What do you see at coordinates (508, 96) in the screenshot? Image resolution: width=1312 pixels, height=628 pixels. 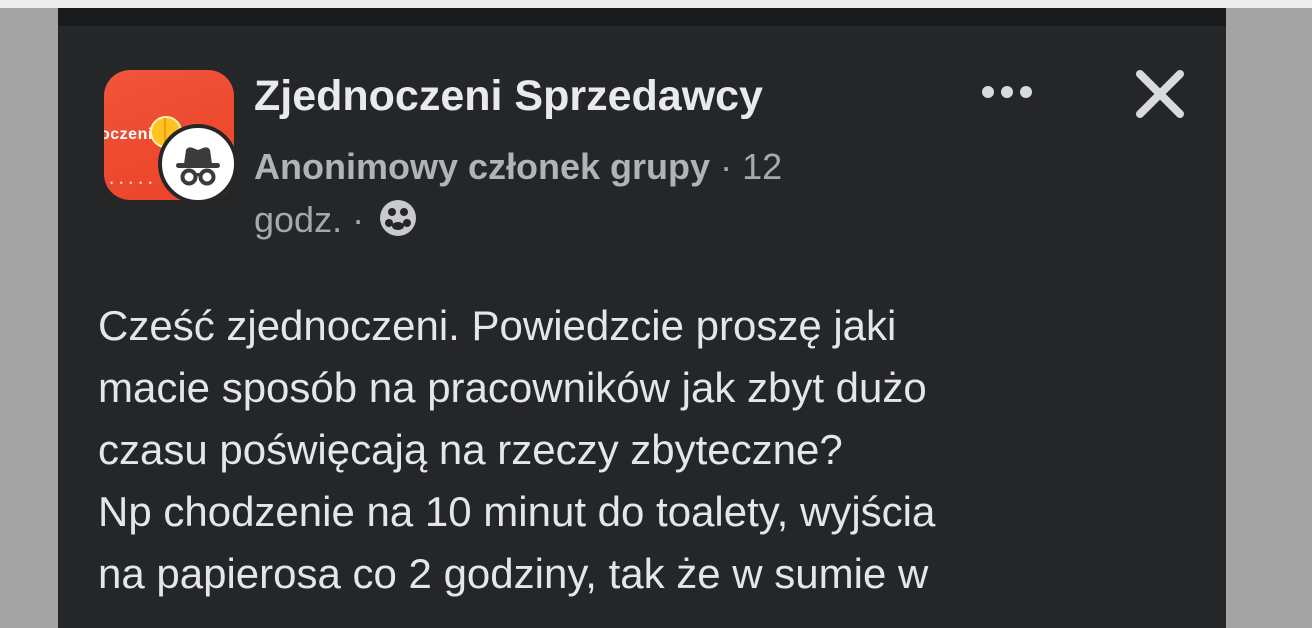 I see `group-name: Zjednoczeni Sprzedawcy` at bounding box center [508, 96].